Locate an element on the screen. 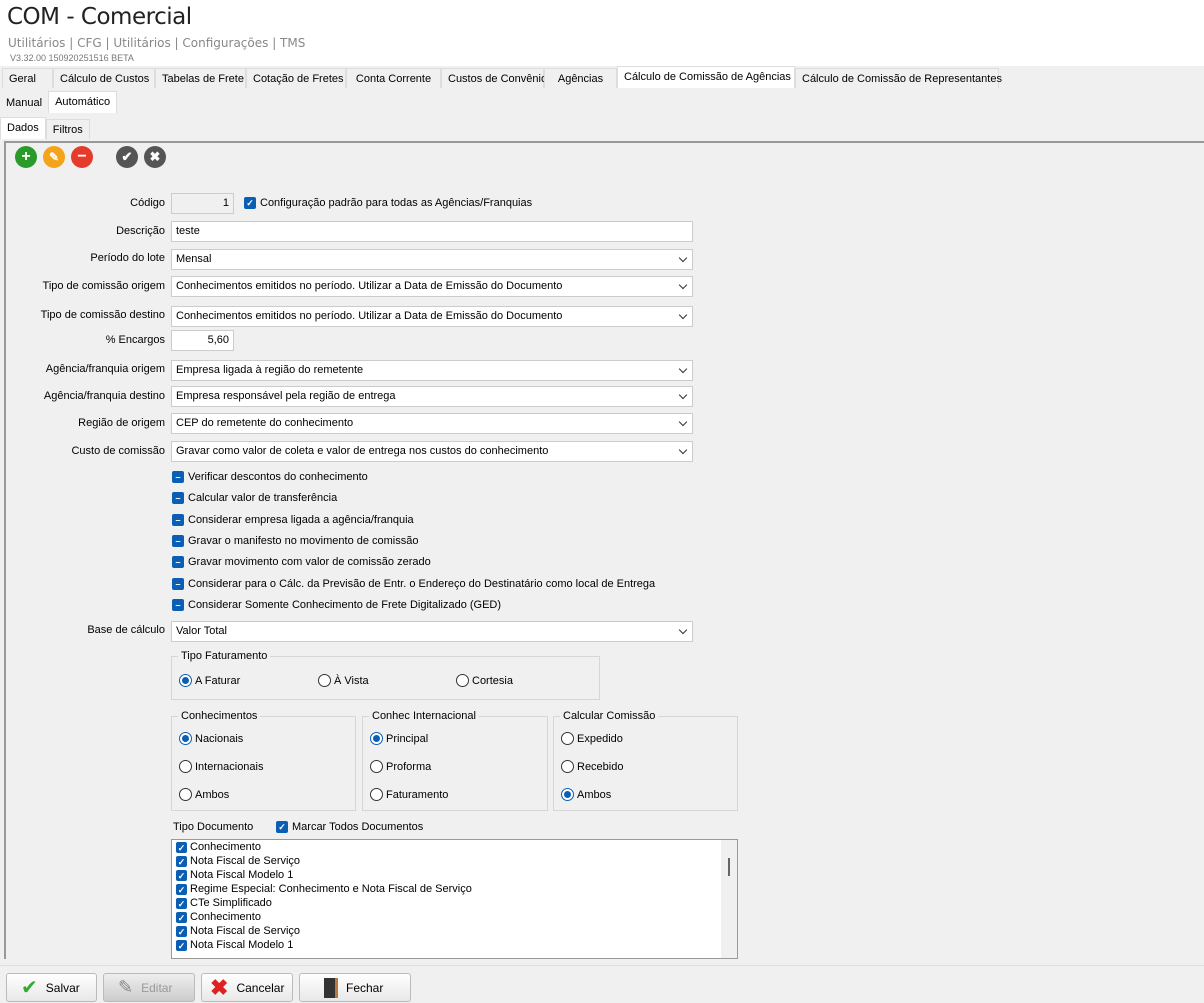  radio-proforma: Proforma is located at coordinates (400, 766).